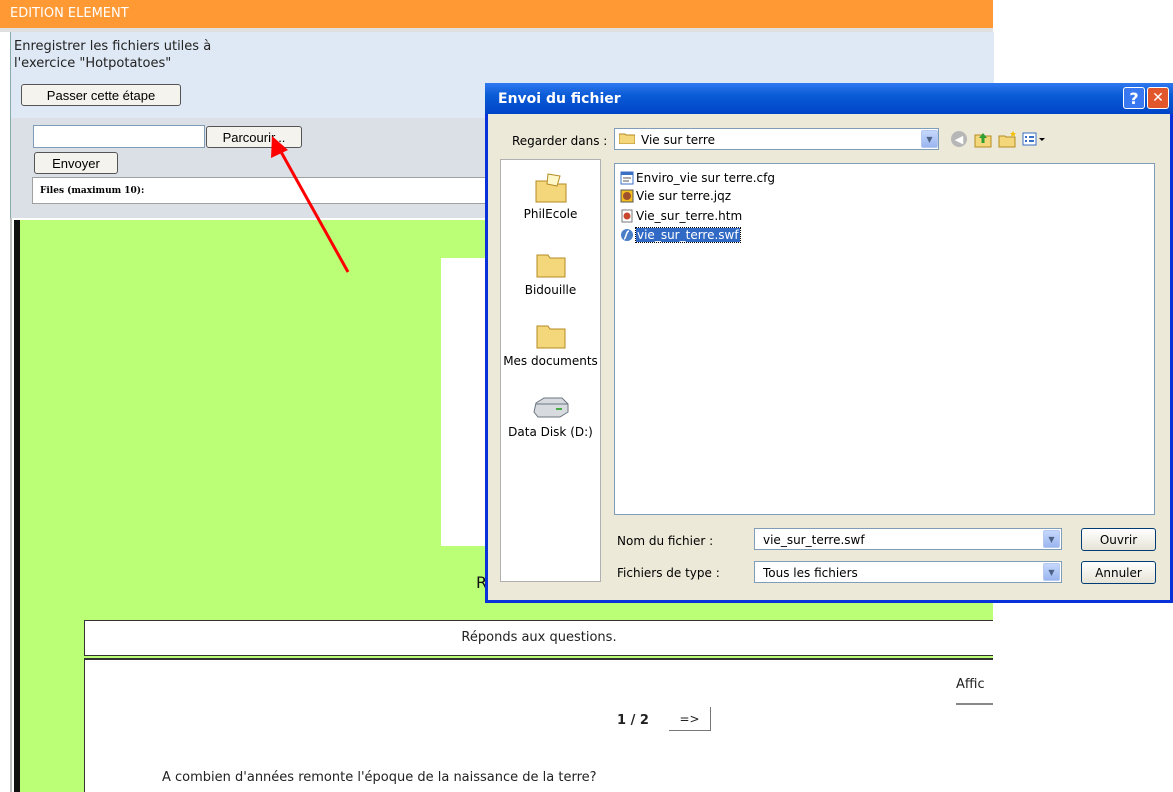 This screenshot has height=792, width=1173. What do you see at coordinates (93, 63) in the screenshot?
I see `instruction-line: l'exercice "Hotpotatoes"` at bounding box center [93, 63].